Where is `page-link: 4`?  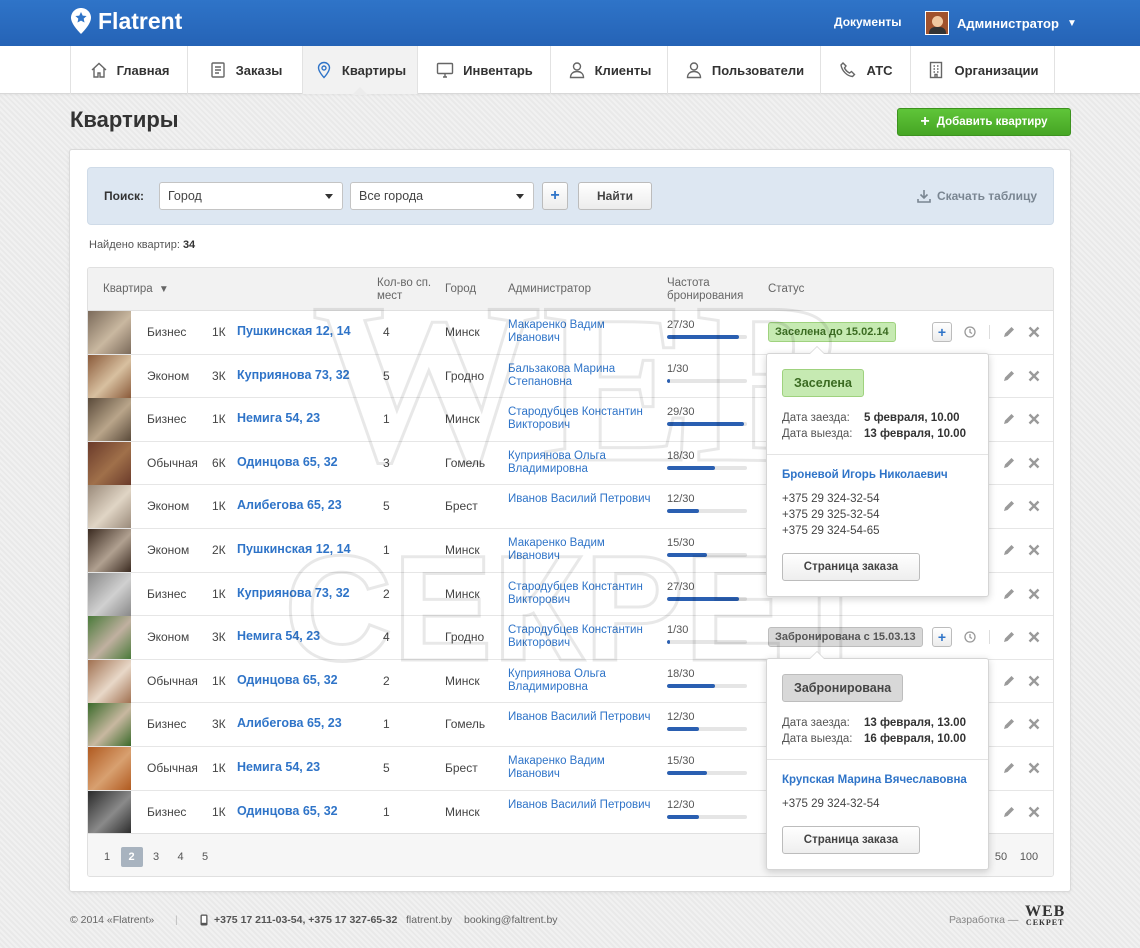 page-link: 4 is located at coordinates (181, 857).